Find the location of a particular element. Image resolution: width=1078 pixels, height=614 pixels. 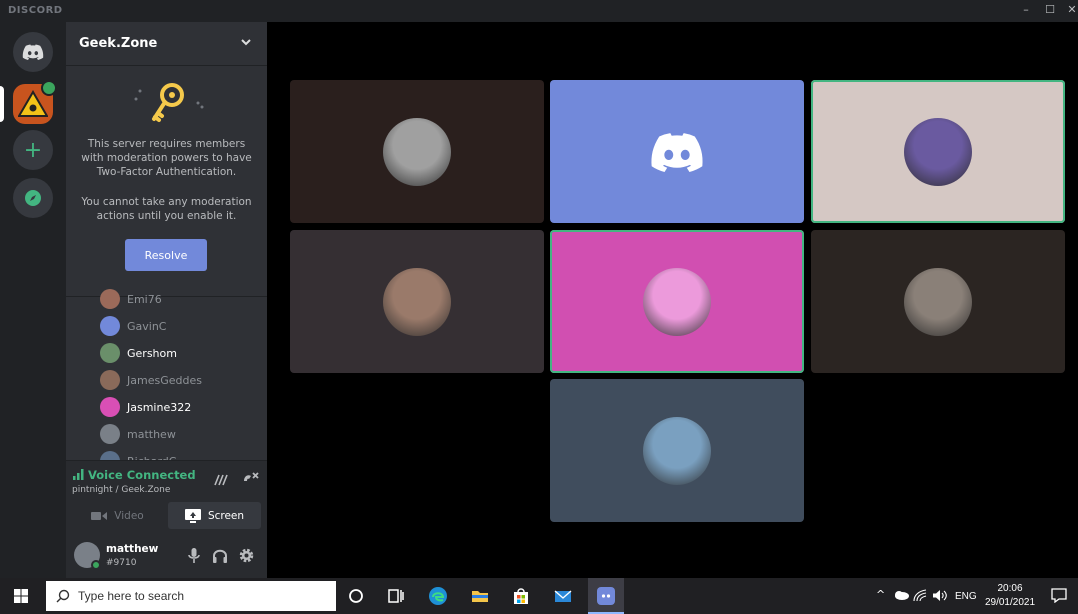

close-icon: ✕ is located at coordinates (1071, 9).